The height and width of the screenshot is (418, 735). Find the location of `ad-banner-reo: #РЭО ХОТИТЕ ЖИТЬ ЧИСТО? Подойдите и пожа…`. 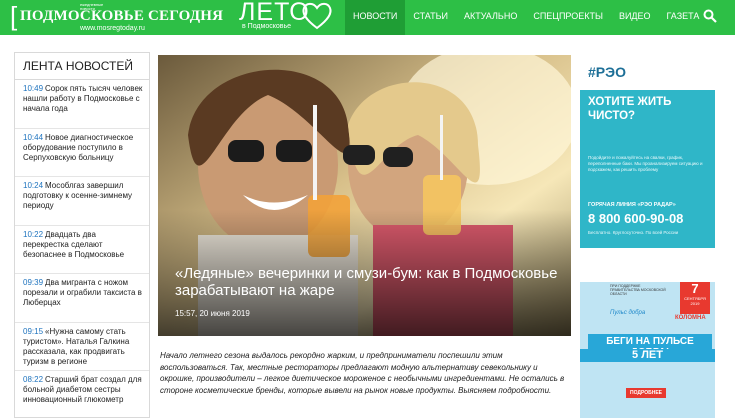

ad-banner-reo: #РЭО ХОТИТЕ ЖИТЬ ЧИСТО? Подойдите и пожа… is located at coordinates (647, 152).